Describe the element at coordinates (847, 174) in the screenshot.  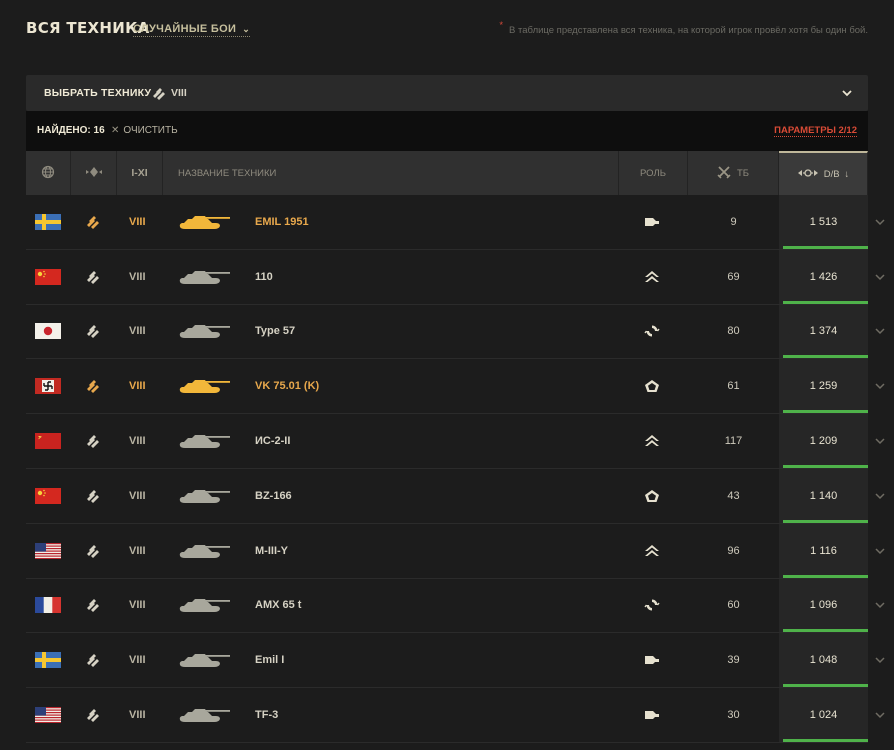
I see `sort-arrow-down-icon: ↓` at that location.